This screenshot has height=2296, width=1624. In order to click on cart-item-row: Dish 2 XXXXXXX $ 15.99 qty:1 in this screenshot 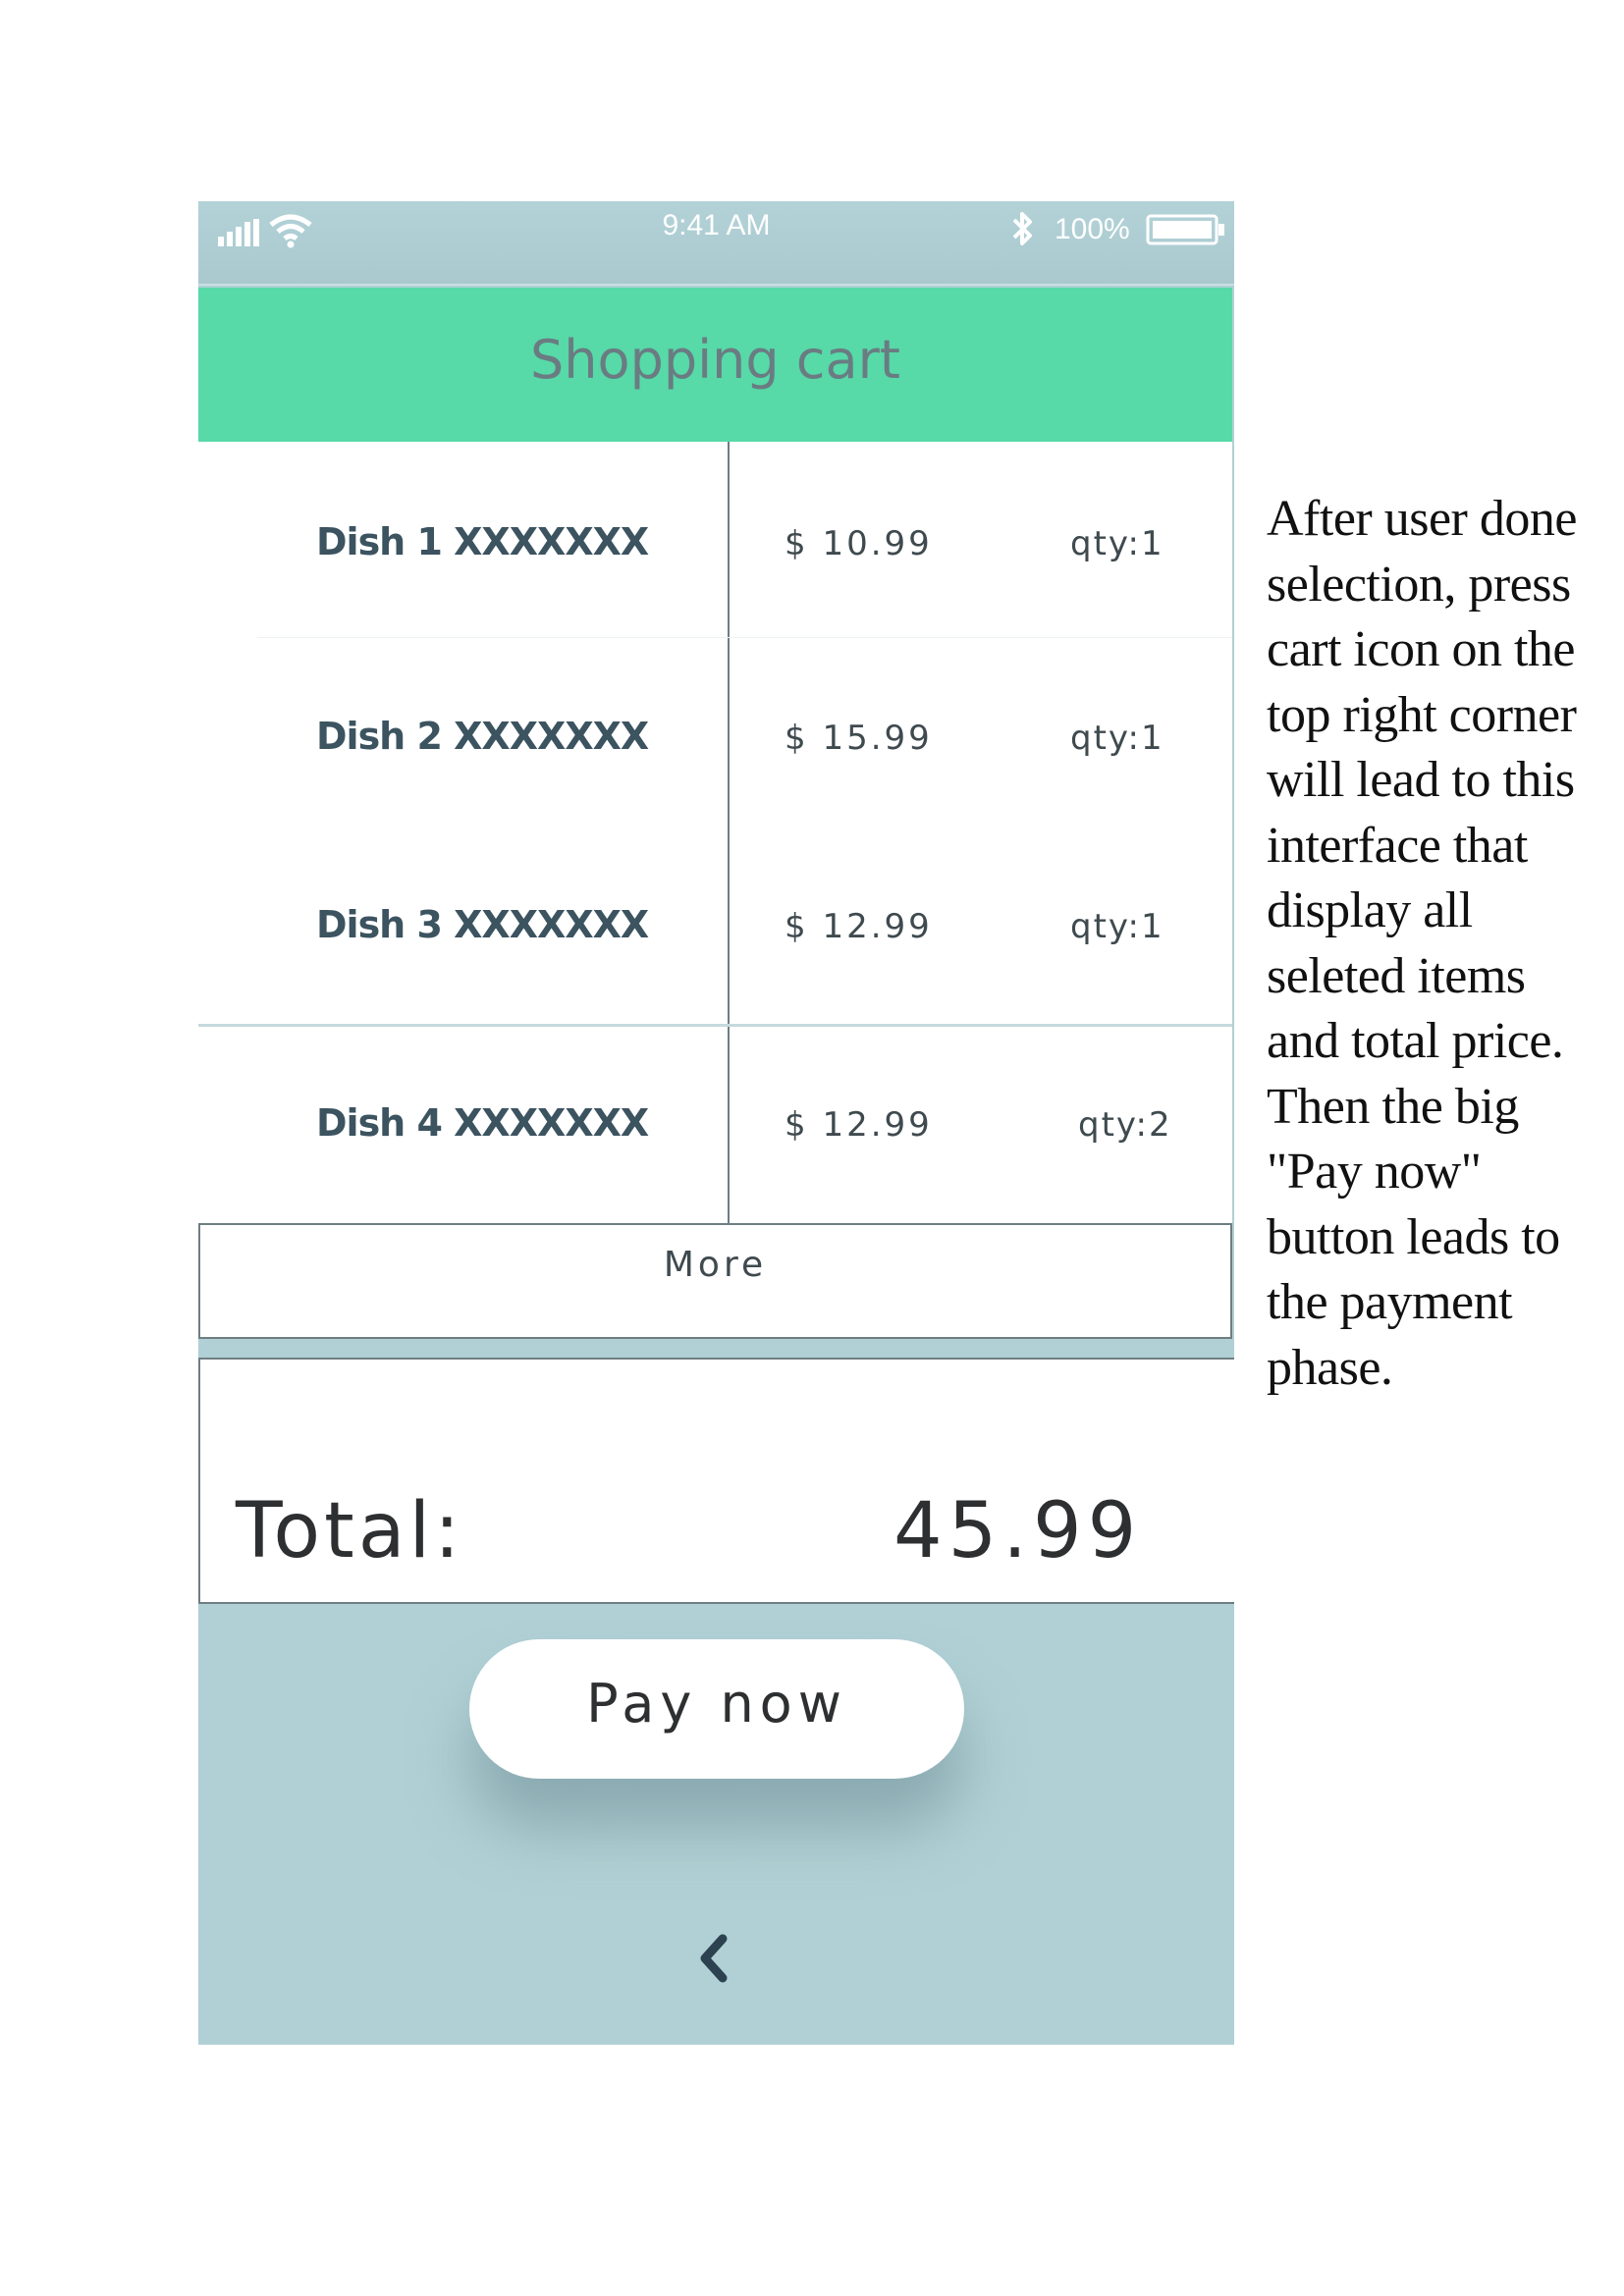, I will do `click(715, 744)`.